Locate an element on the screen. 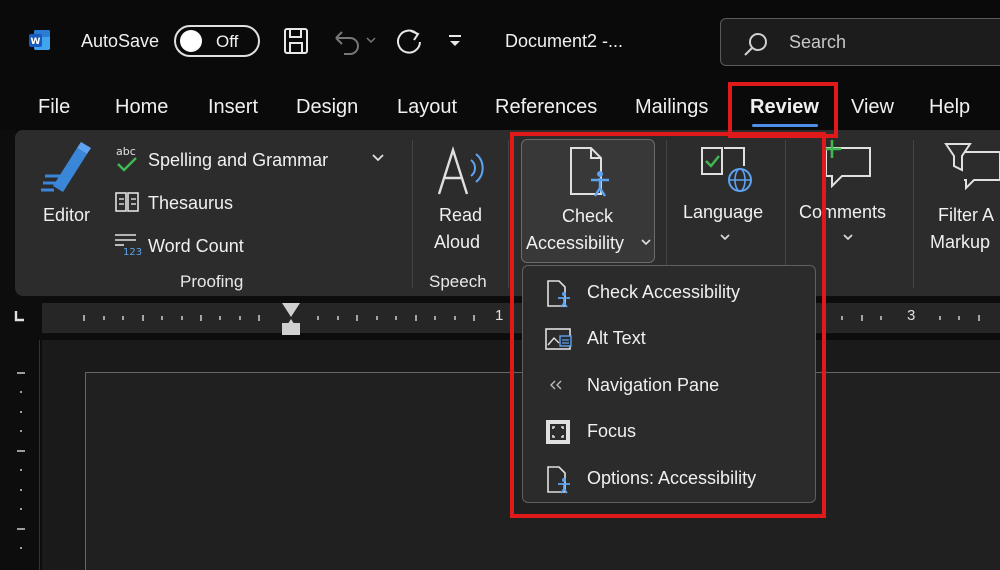 This screenshot has width=1000, height=570. thesaurus-button: Thesaurus is located at coordinates (190, 203).